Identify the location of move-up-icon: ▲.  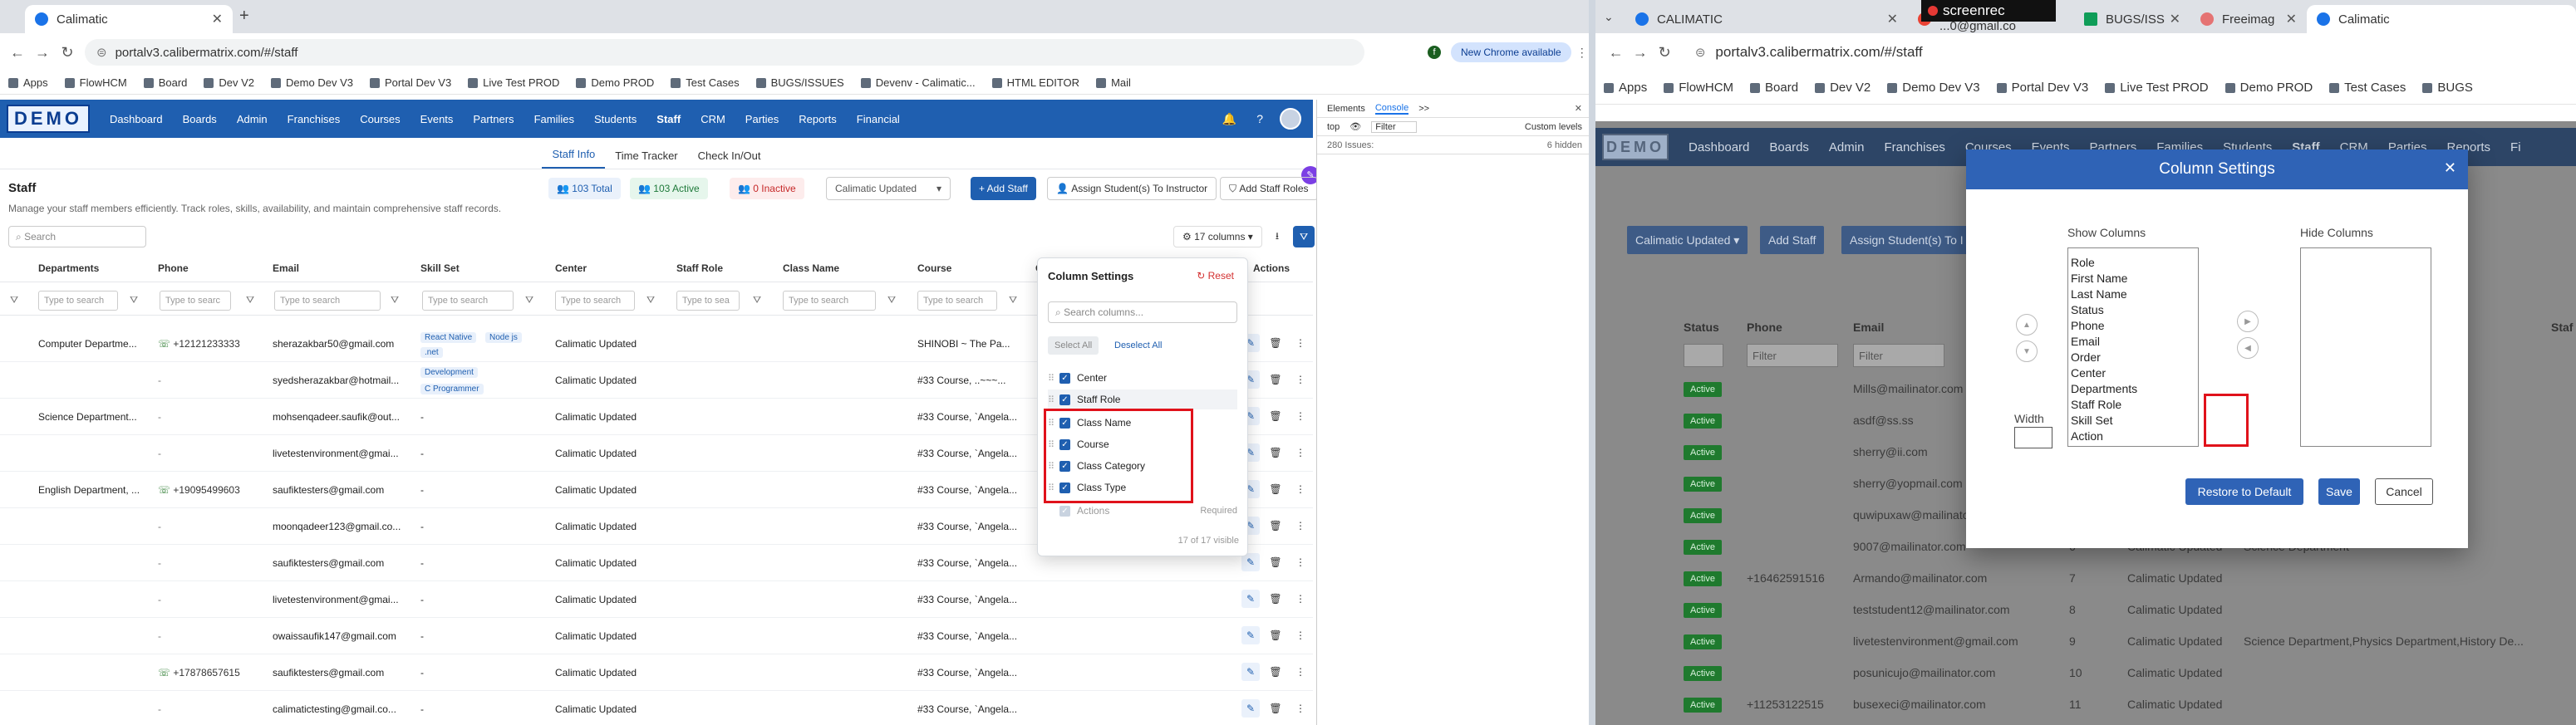
(2027, 325).